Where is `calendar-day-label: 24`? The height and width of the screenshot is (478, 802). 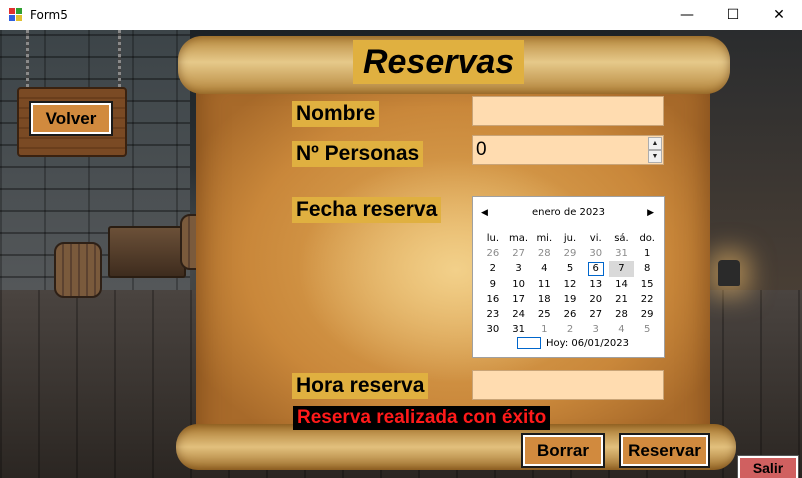
calendar-day-label: 24 is located at coordinates (518, 314).